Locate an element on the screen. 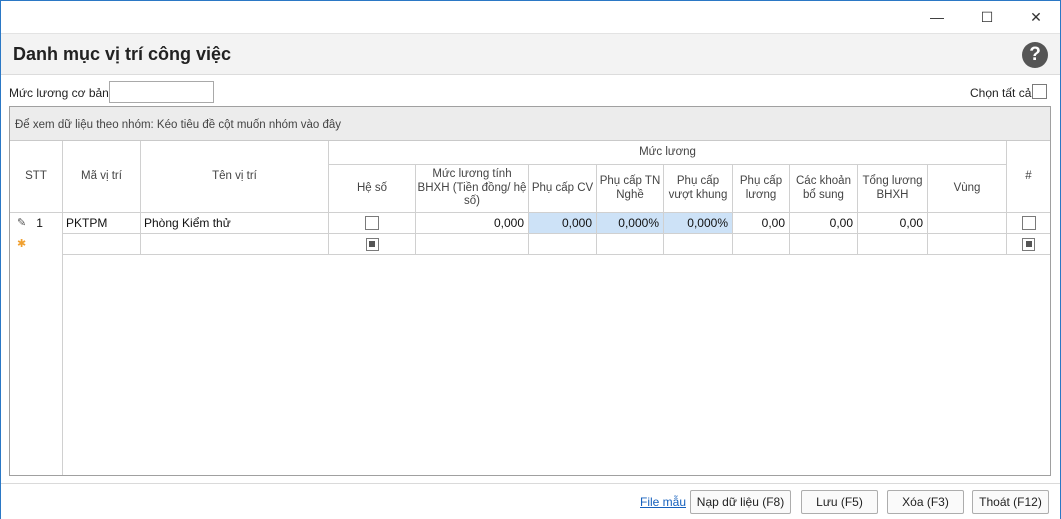 Image resolution: width=1061 pixels, height=519 pixels. col-header-hash: # is located at coordinates (1028, 177).